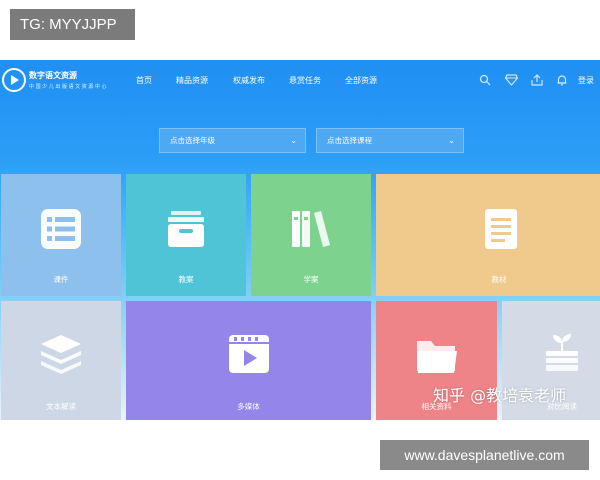  What do you see at coordinates (586, 80) in the screenshot?
I see `login-link: 登录` at bounding box center [586, 80].